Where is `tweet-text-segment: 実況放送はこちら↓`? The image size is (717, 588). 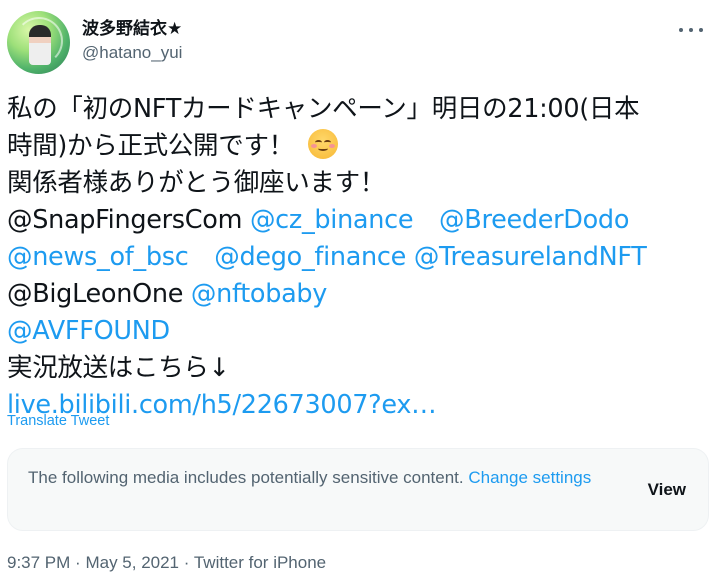 tweet-text-segment: 実況放送はこちら↓ is located at coordinates (118, 368).